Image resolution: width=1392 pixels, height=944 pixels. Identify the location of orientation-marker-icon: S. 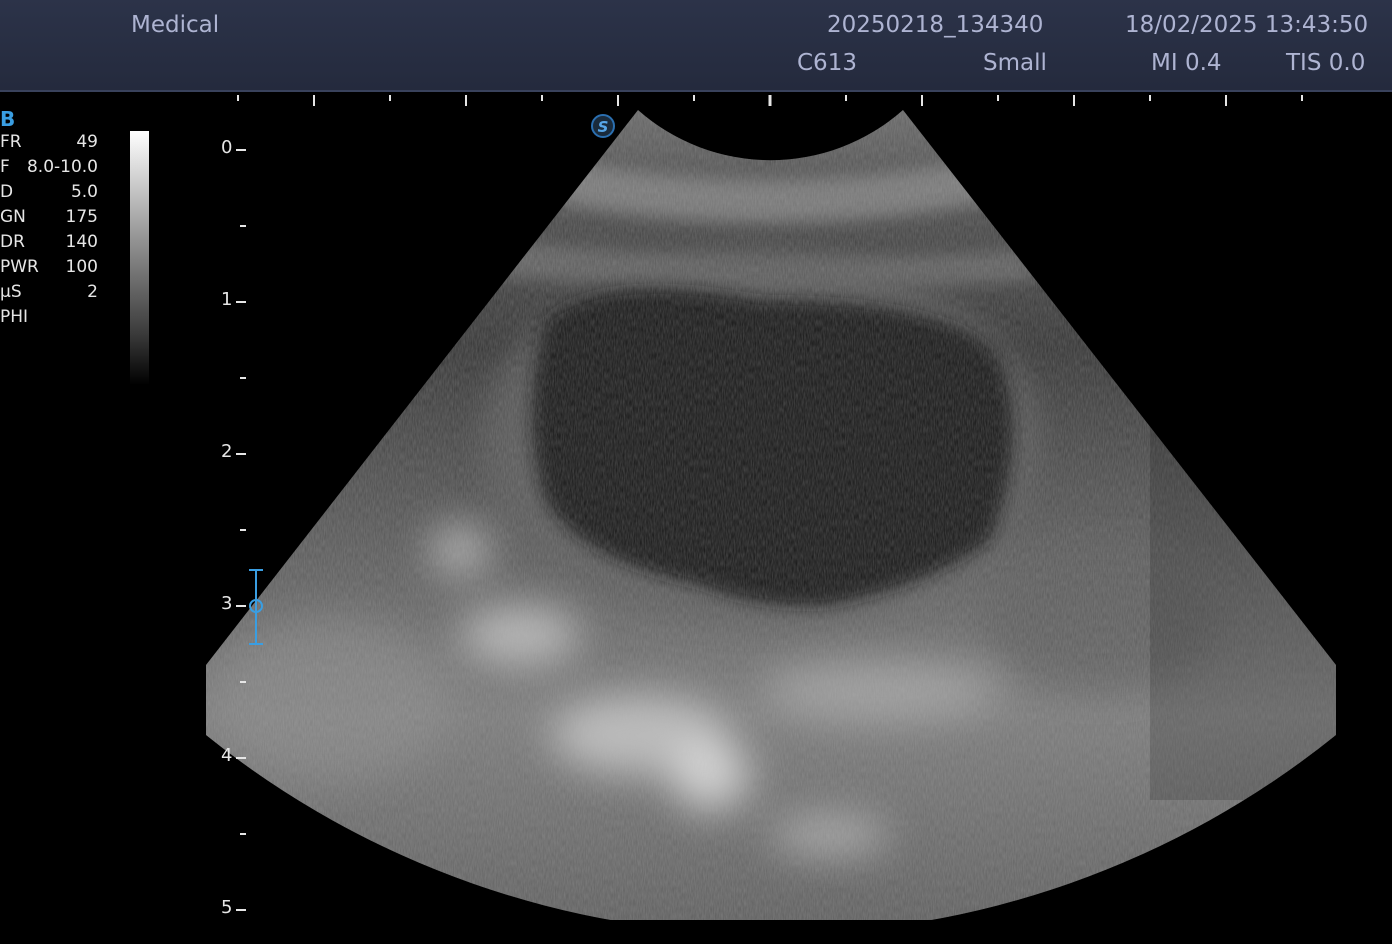
(603, 126).